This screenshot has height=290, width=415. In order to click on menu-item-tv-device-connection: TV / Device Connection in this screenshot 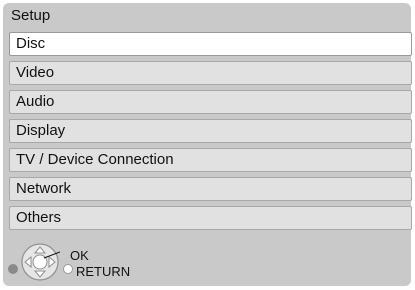, I will do `click(210, 160)`.